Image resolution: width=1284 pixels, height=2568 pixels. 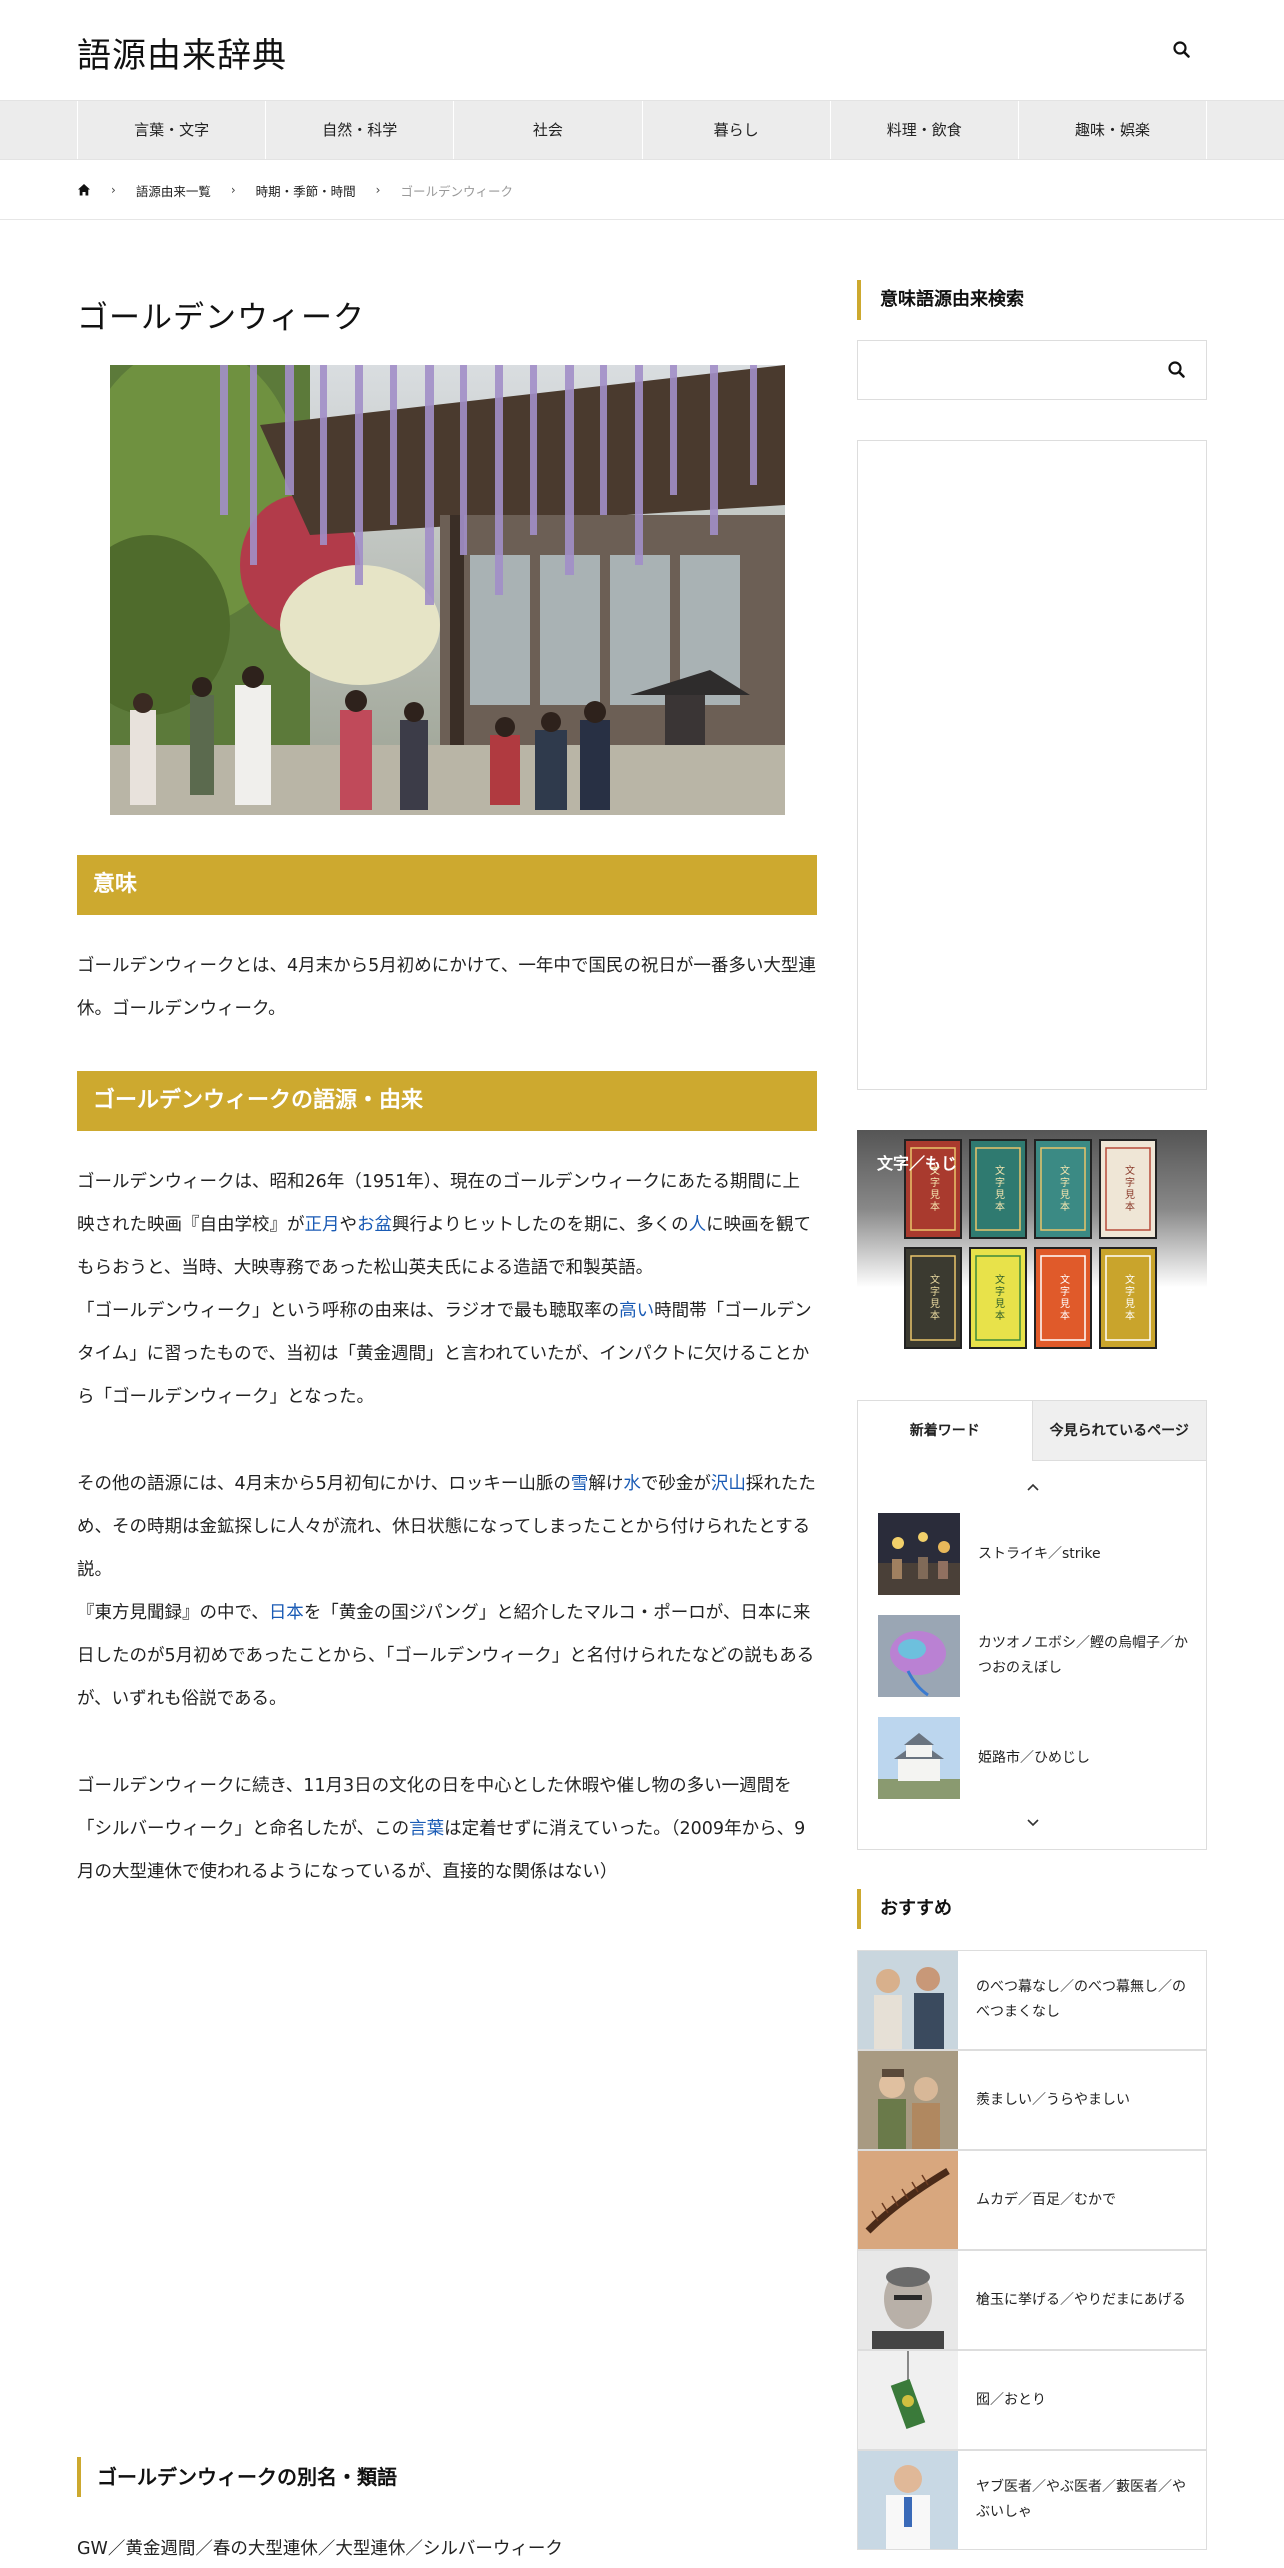 What do you see at coordinates (923, 130) in the screenshot?
I see `nav-item-food: 料理・飲食` at bounding box center [923, 130].